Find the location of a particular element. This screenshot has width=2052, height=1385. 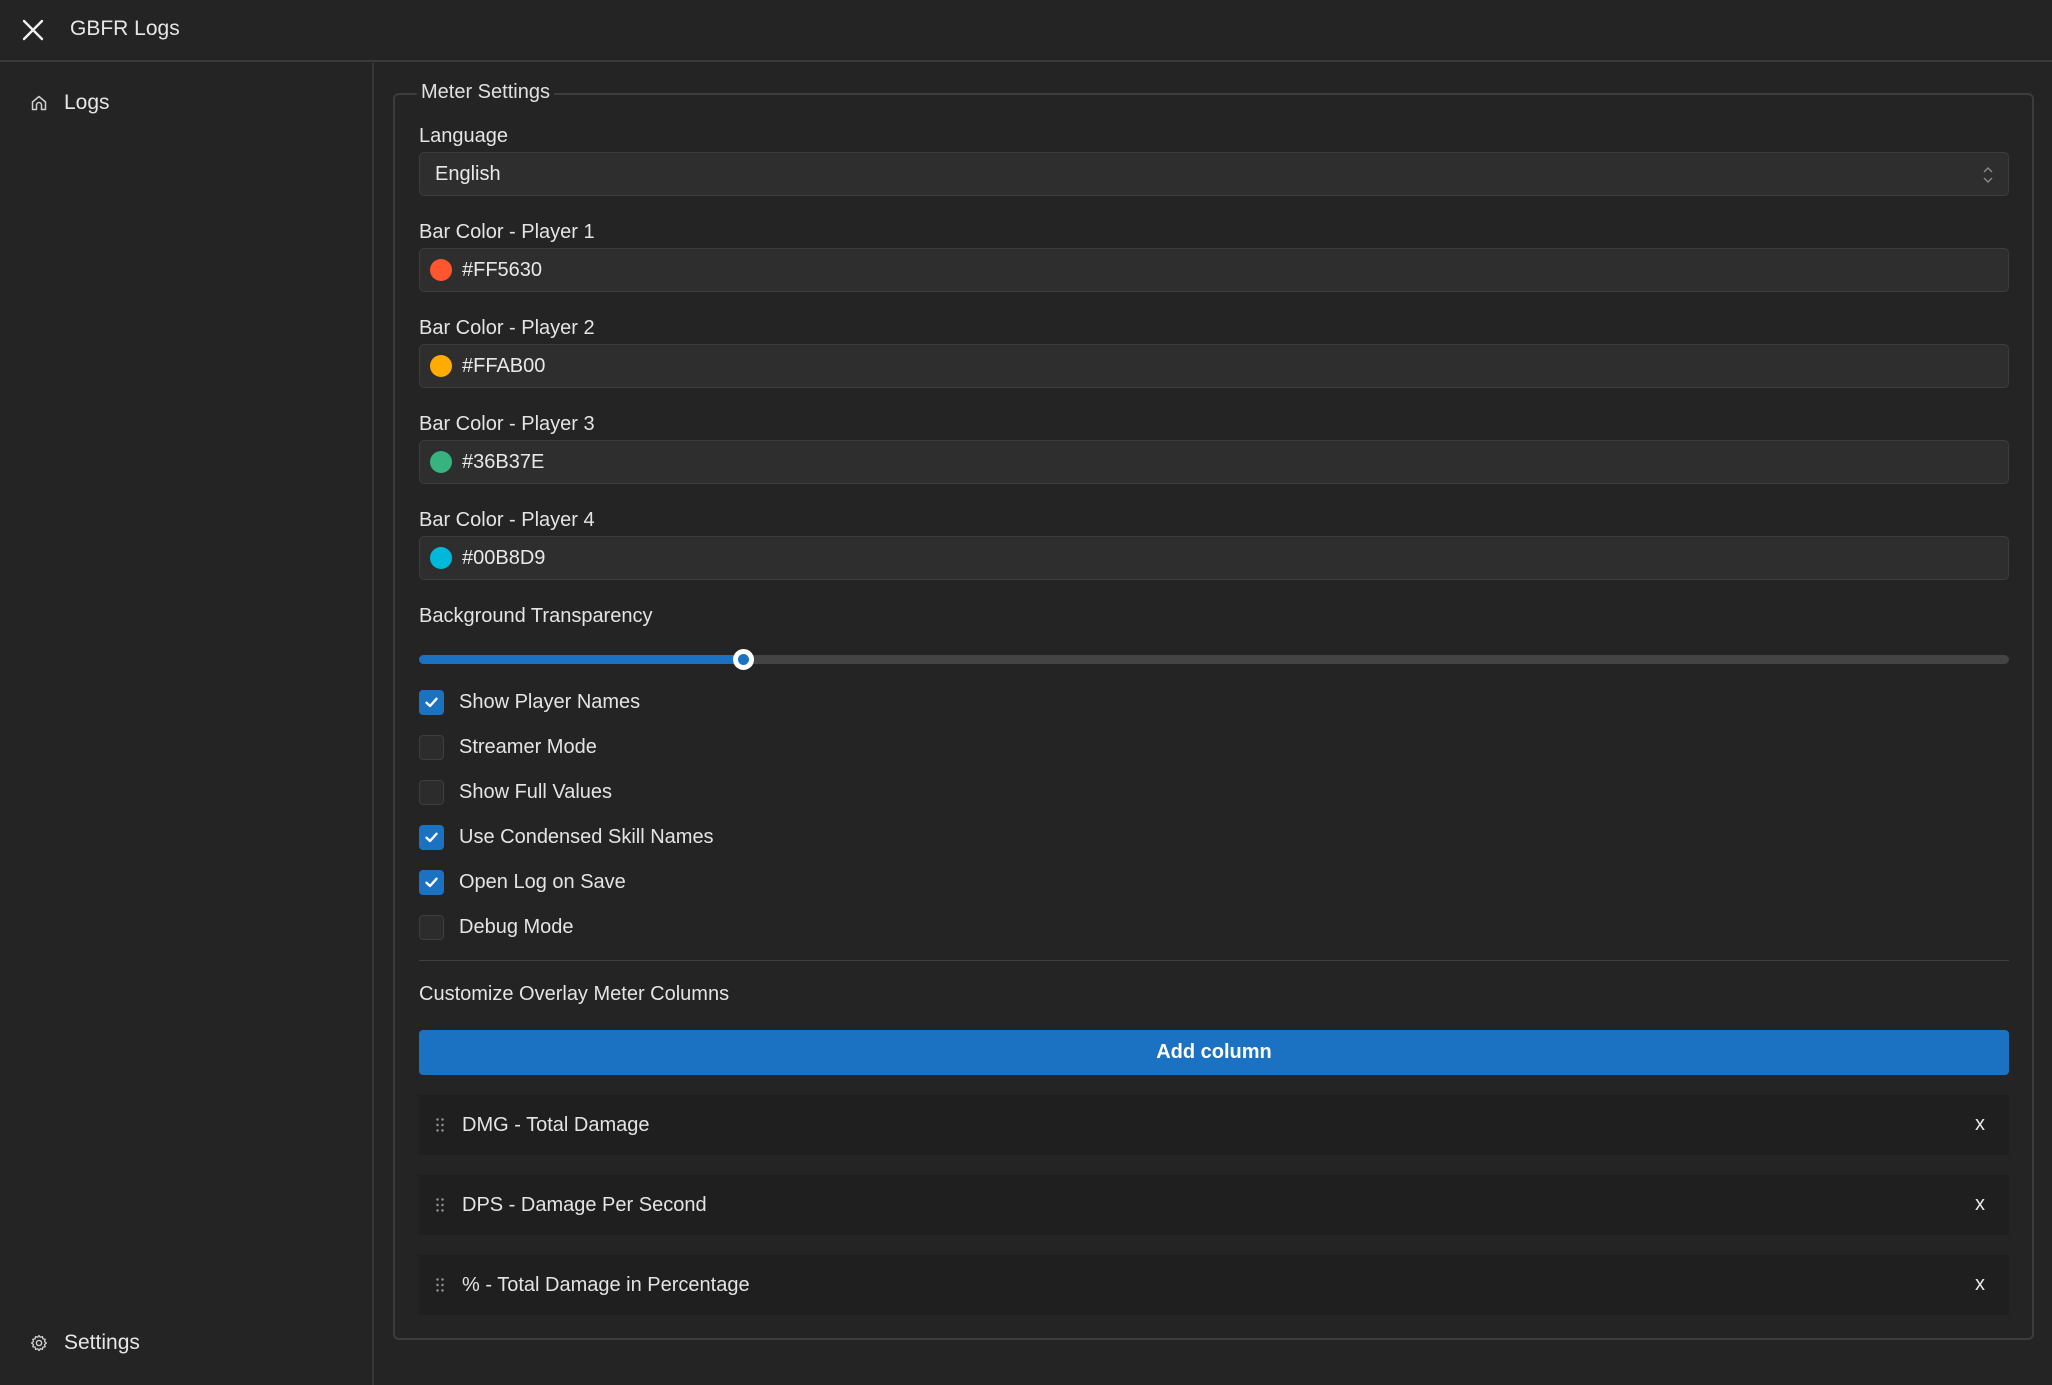

column-item: DPS - Damage Per Second x is located at coordinates (1214, 1205).